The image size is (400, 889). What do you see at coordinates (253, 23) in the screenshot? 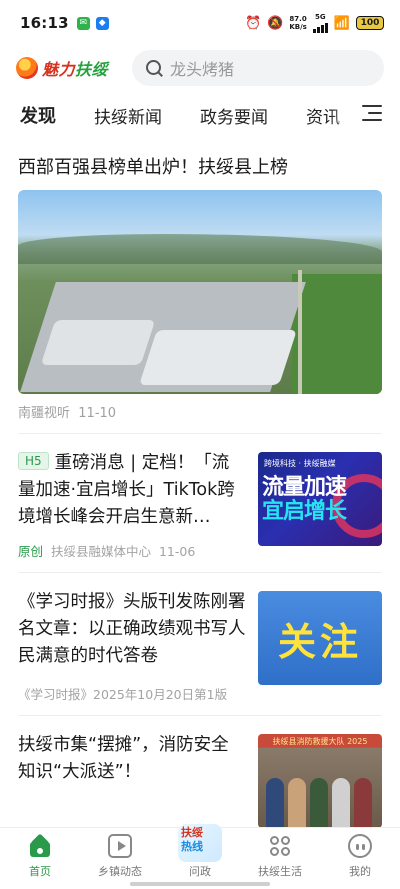
I see `alarm-icon: ⏰` at bounding box center [253, 23].